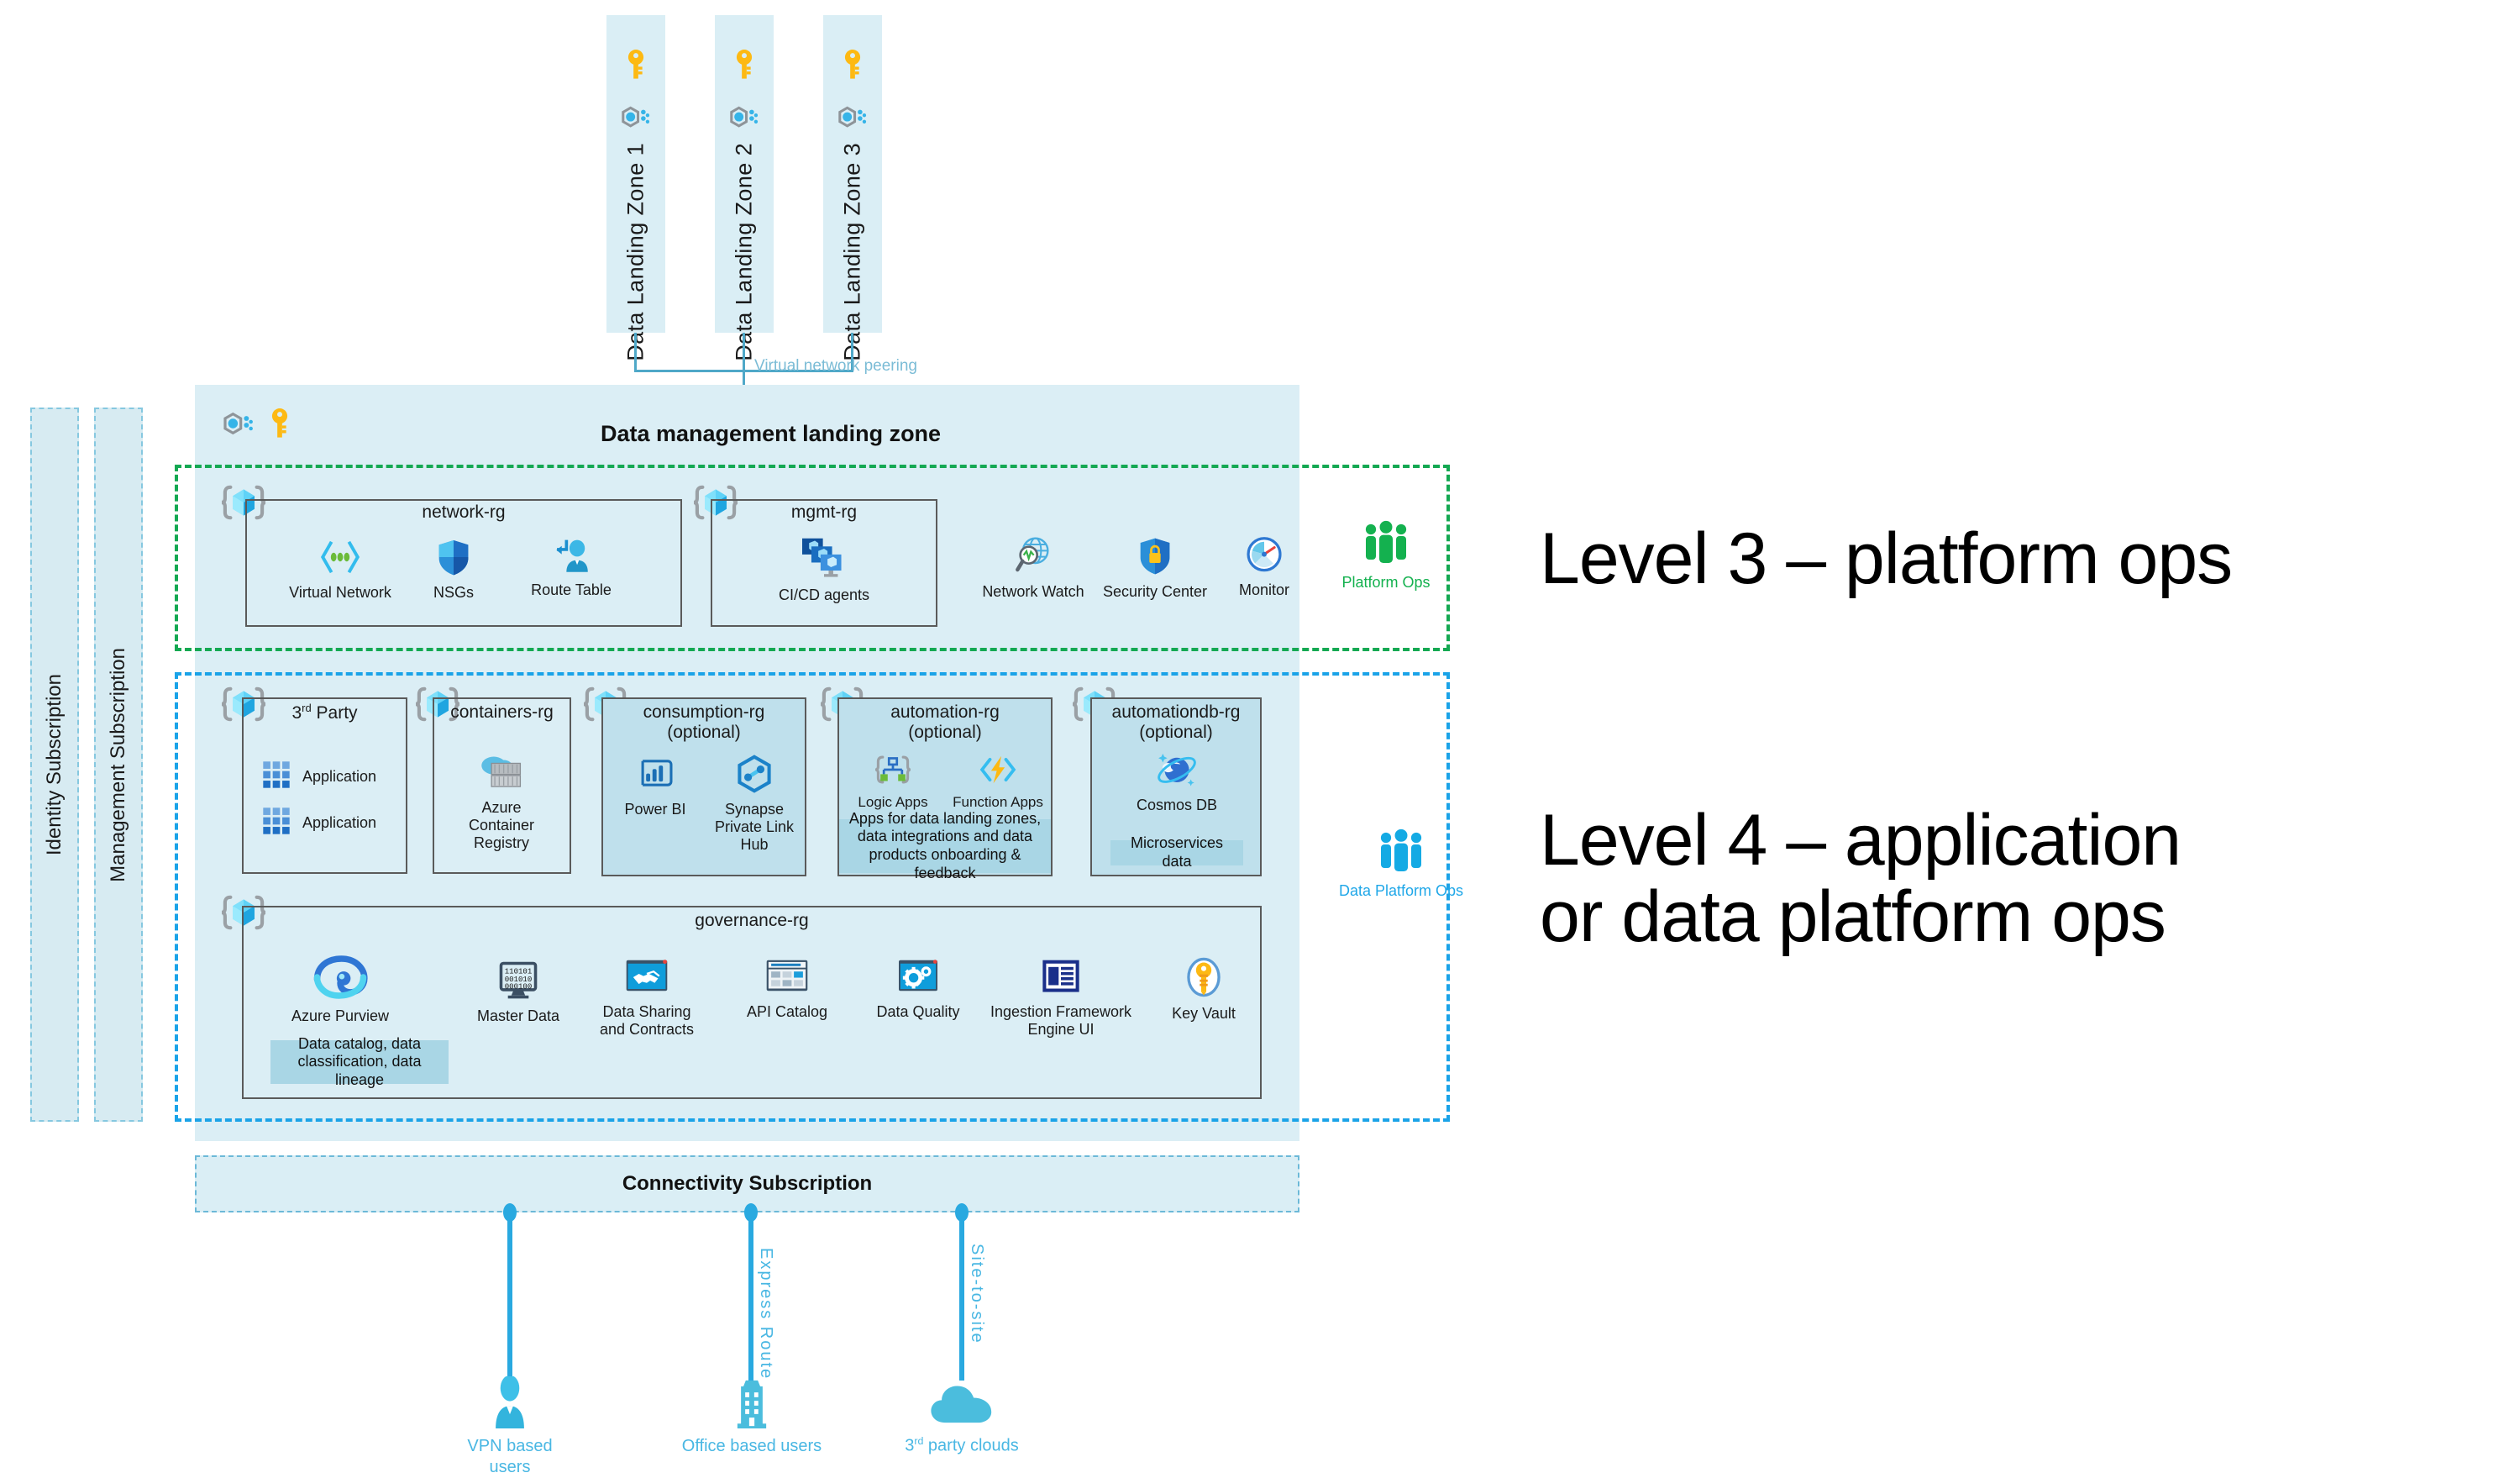  Describe the element at coordinates (518, 983) in the screenshot. I see `master-data-icon: 110101 001010 000100` at that location.